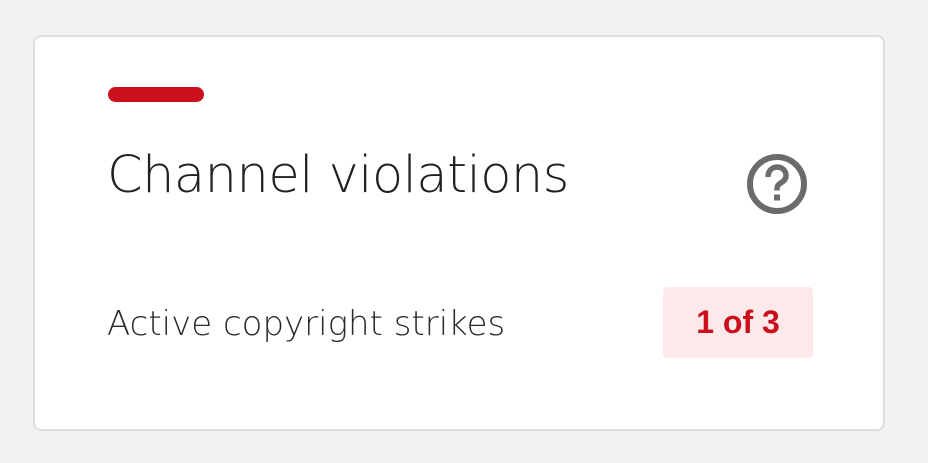 The height and width of the screenshot is (463, 928). I want to click on question-mark-icon, so click(777, 184).